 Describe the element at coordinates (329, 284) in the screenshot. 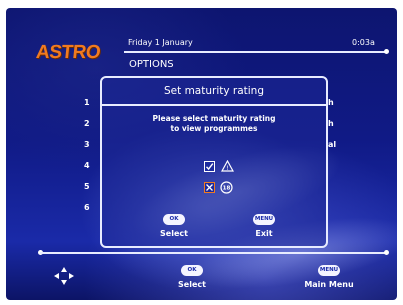

I see `footer-main-menu-label: Main Menu` at that location.